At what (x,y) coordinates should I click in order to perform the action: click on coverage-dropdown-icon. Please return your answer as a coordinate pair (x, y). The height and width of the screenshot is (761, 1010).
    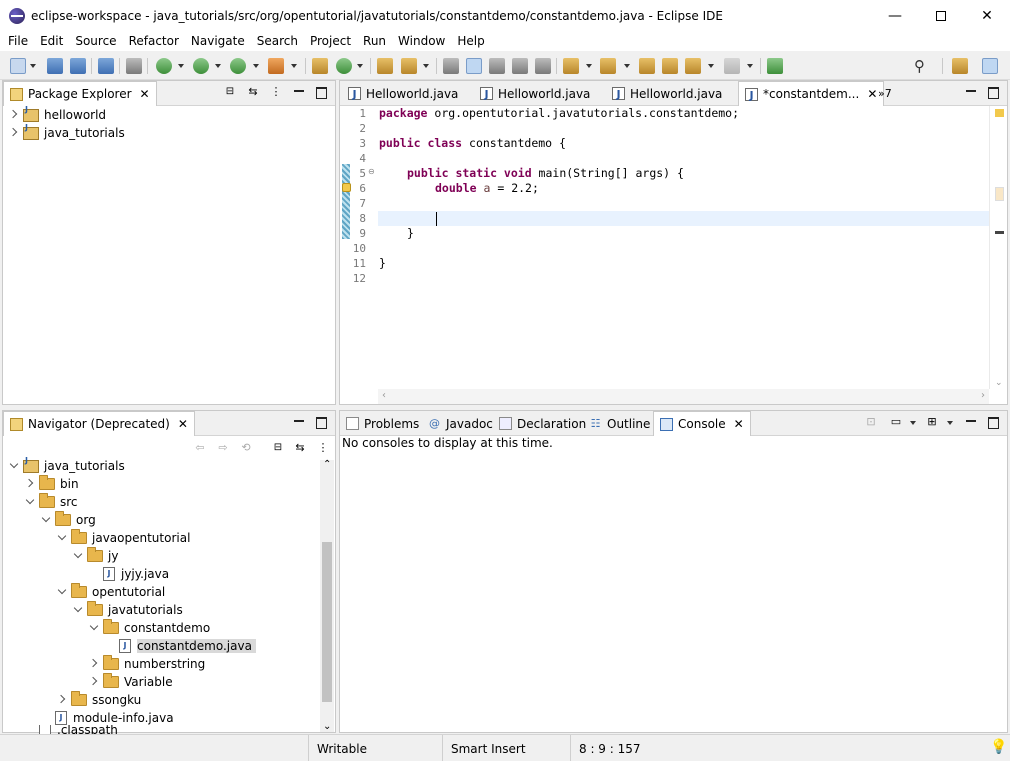
    Looking at the image, I should click on (256, 66).